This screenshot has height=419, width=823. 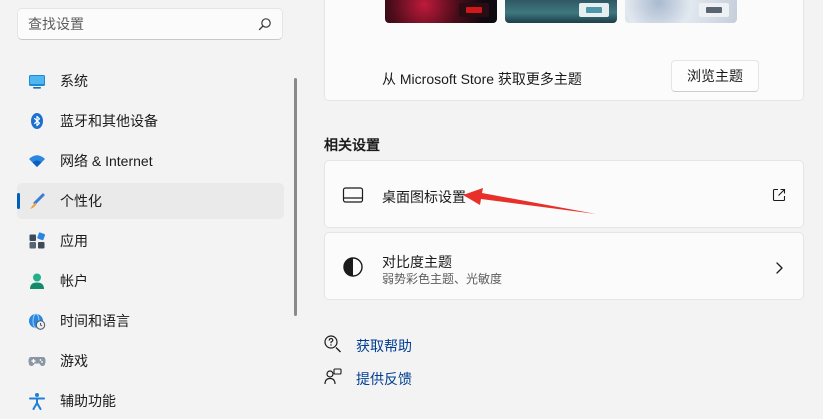 What do you see at coordinates (564, 266) in the screenshot?
I see `contrast-themes-row: 对比度主题 弱势彩色主题、光敏度` at bounding box center [564, 266].